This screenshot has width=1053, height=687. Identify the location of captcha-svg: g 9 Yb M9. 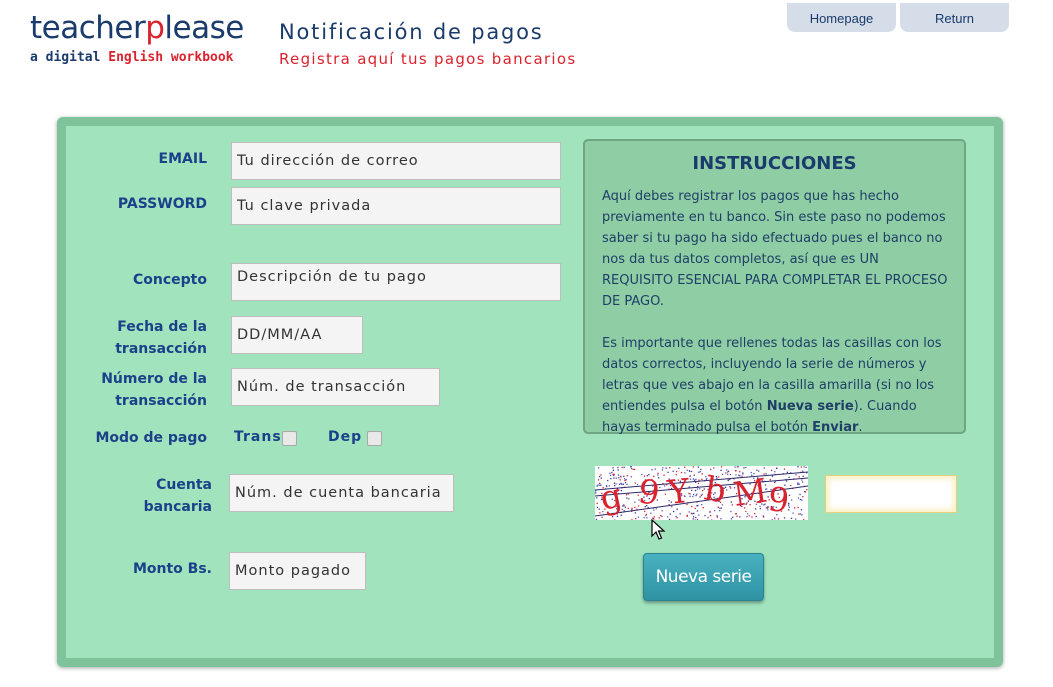
(701, 493).